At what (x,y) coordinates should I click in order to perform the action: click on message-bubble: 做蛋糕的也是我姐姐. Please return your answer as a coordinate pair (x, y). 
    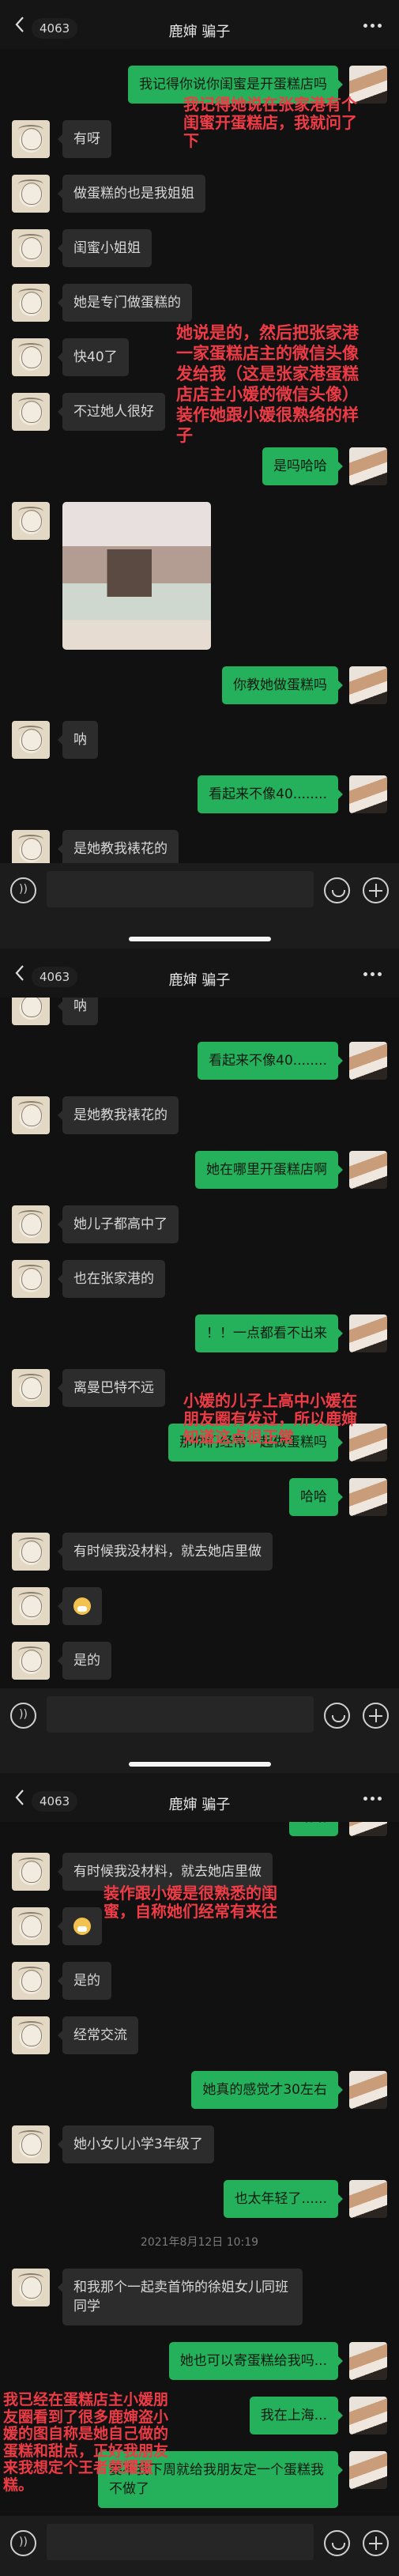
    Looking at the image, I should click on (131, 194).